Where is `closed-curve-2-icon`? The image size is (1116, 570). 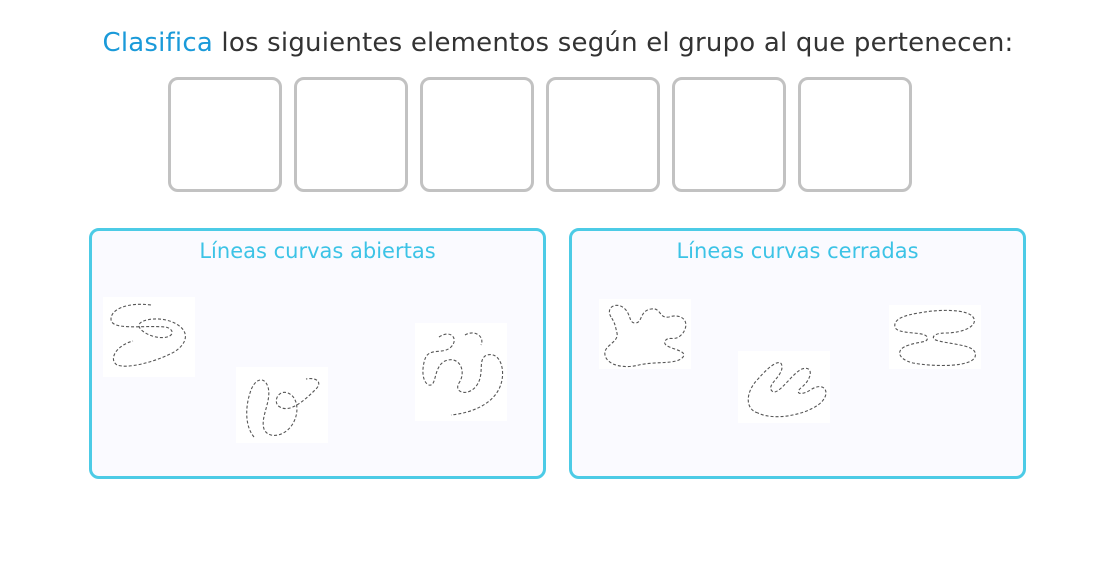 closed-curve-2-icon is located at coordinates (787, 390).